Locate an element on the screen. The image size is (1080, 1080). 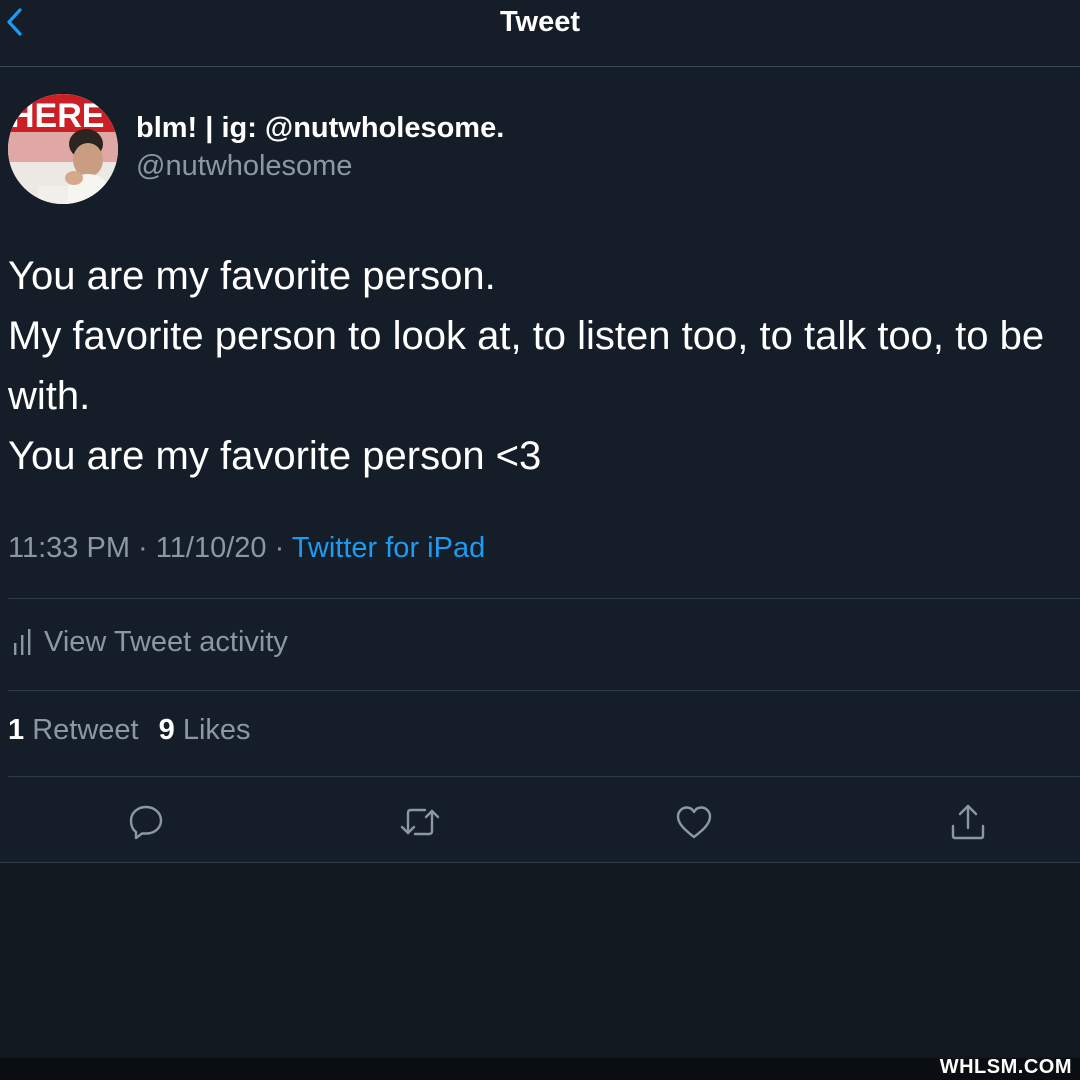
like-button is located at coordinates (694, 822).